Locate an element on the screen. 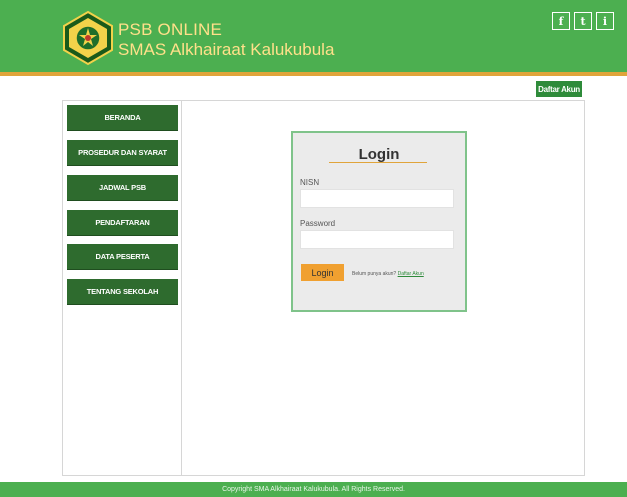 The width and height of the screenshot is (627, 497). social-links: f t i is located at coordinates (583, 21).